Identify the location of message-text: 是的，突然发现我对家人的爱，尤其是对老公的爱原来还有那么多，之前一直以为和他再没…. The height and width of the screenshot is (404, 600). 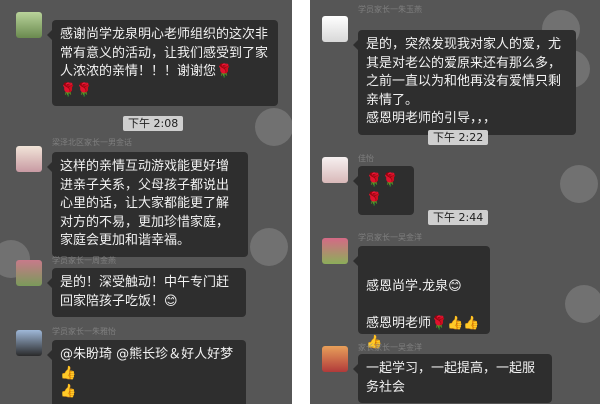
(464, 72).